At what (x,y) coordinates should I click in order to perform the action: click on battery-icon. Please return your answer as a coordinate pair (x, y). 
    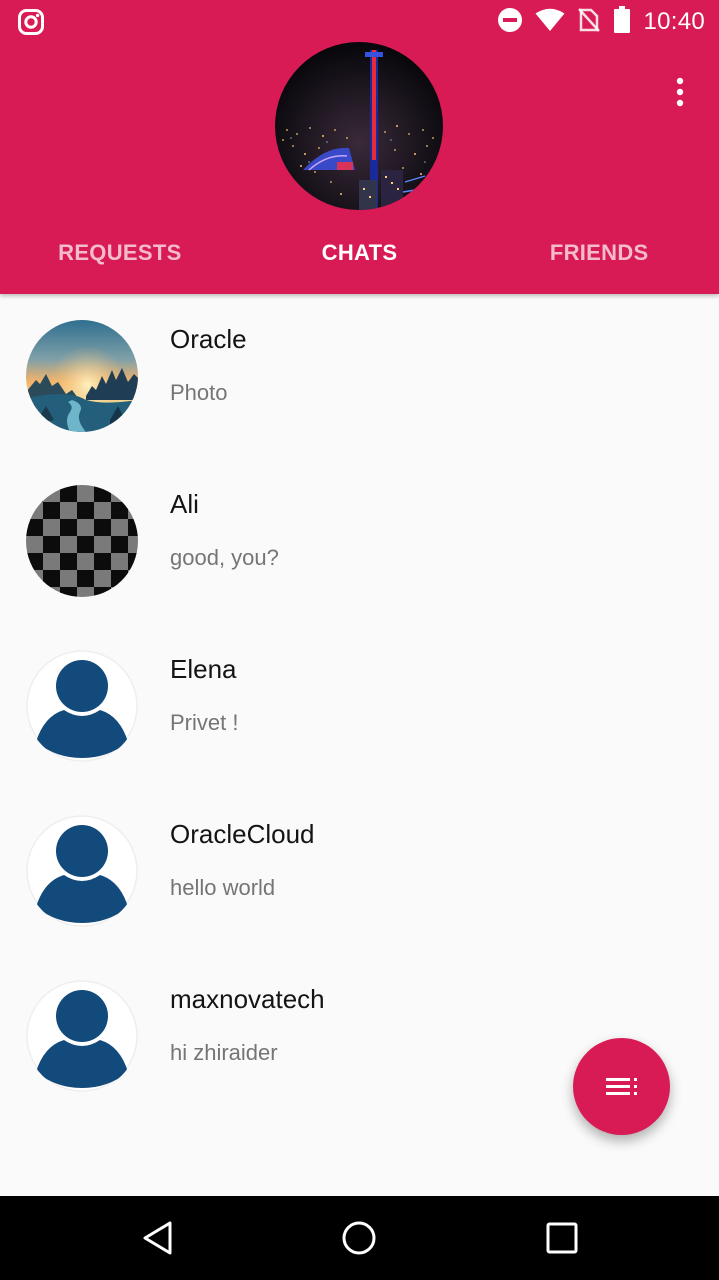
    Looking at the image, I should click on (622, 22).